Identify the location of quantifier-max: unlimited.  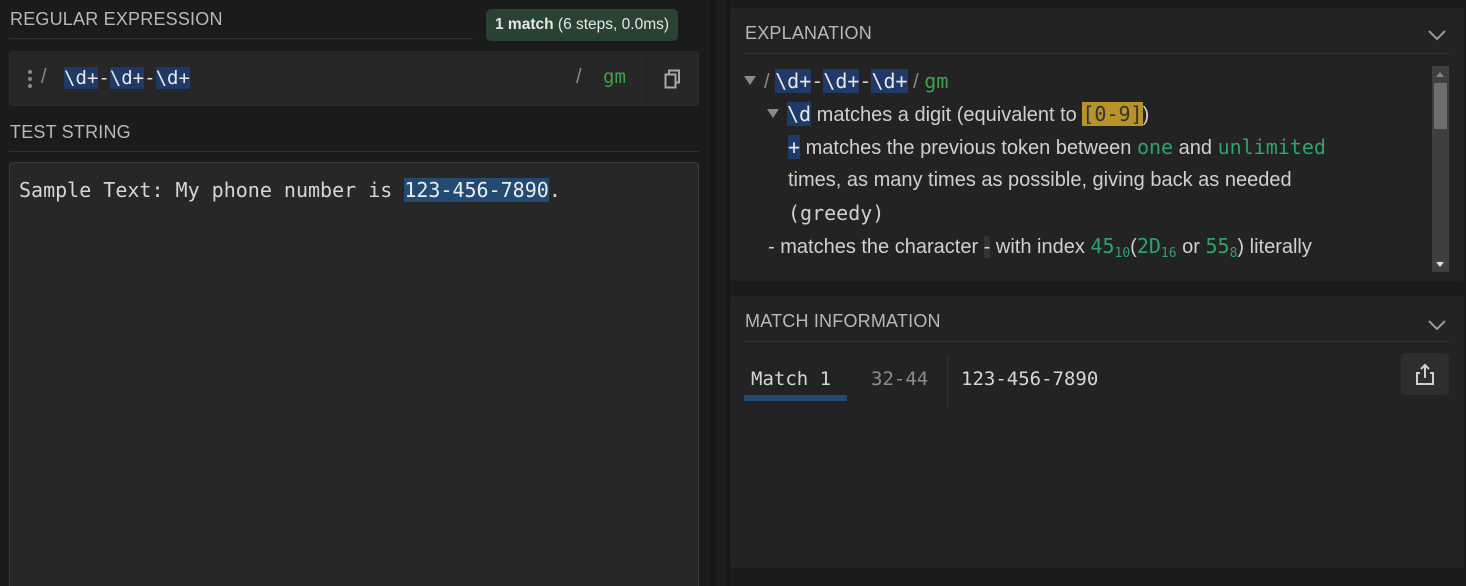
(1271, 147).